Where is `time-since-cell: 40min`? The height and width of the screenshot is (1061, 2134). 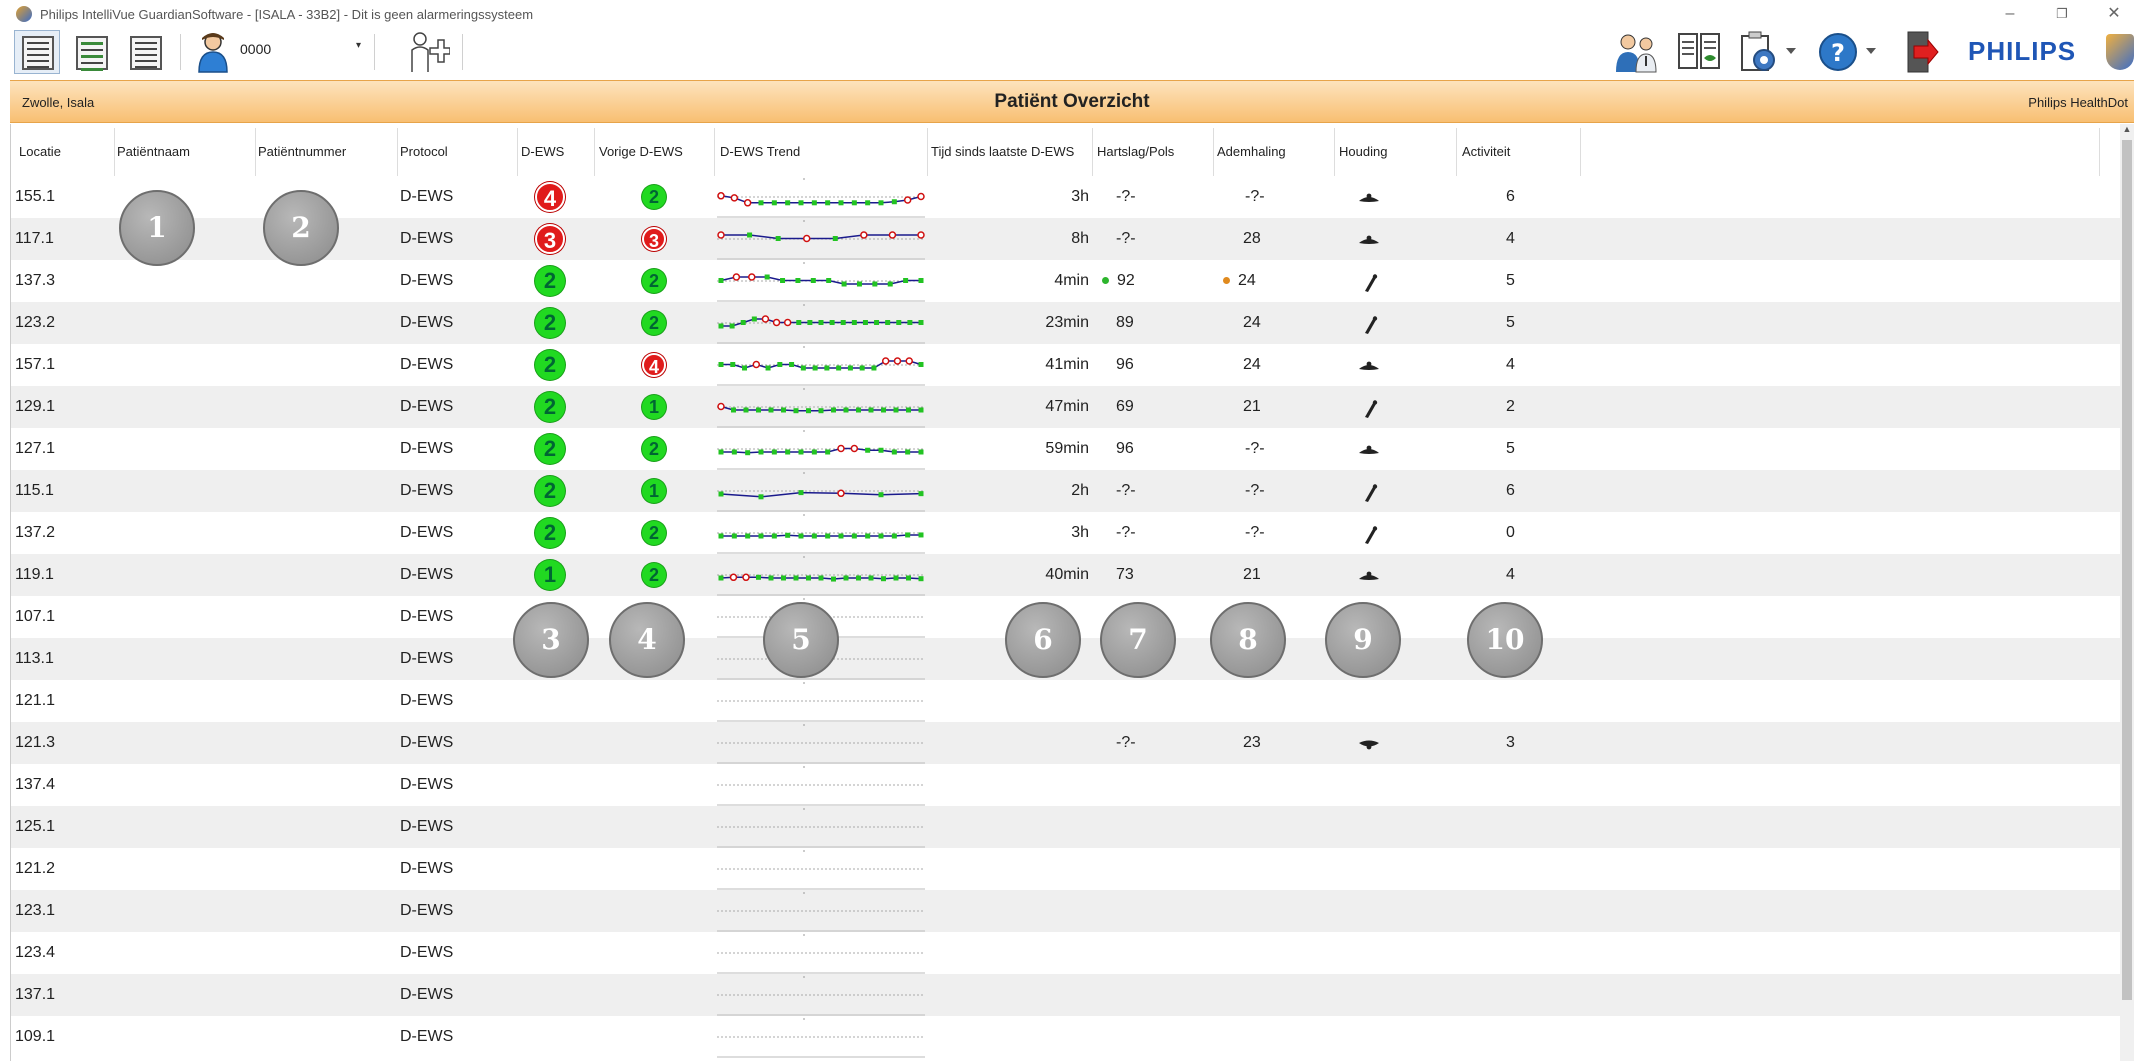
time-since-cell: 40min is located at coordinates (1067, 574).